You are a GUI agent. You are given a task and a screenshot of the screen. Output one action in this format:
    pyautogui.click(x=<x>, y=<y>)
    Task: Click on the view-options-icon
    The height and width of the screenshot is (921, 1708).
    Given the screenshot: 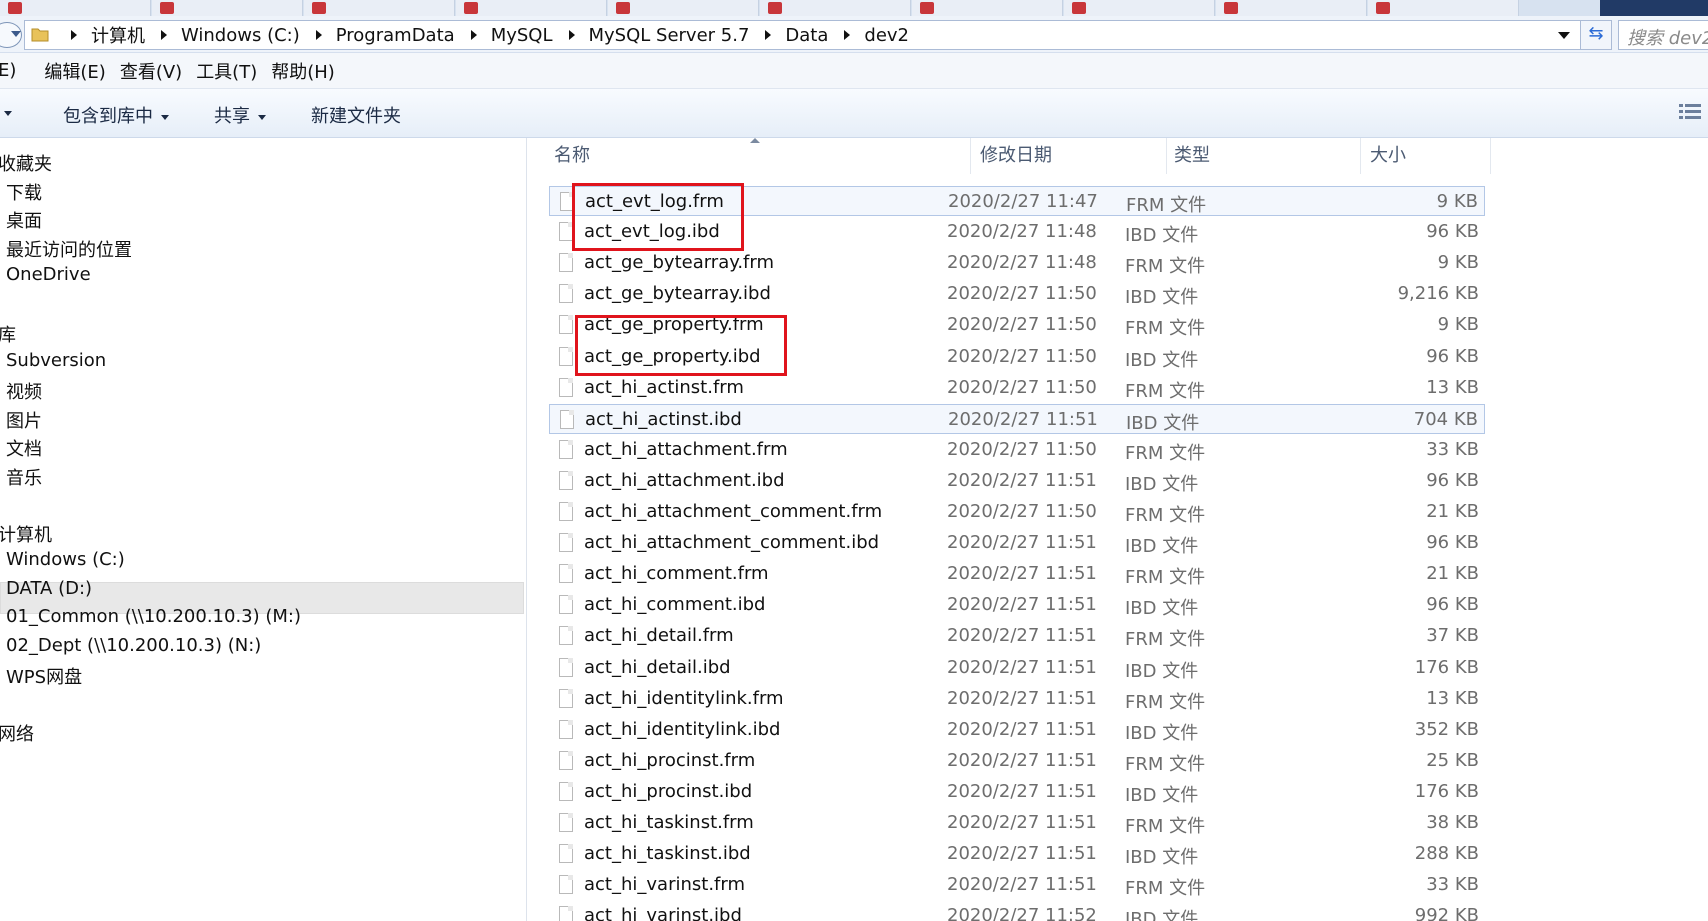 What is the action you would take?
    pyautogui.click(x=1690, y=112)
    